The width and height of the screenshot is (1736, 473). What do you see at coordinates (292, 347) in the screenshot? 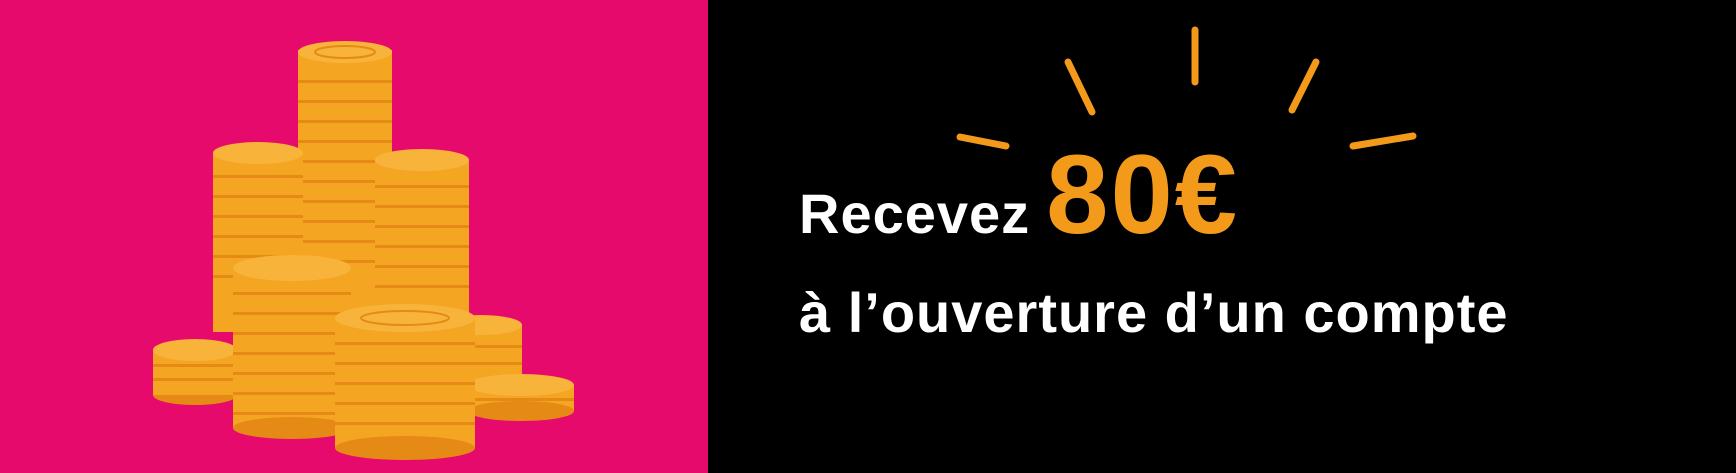
I see `coin-stack-front-left` at bounding box center [292, 347].